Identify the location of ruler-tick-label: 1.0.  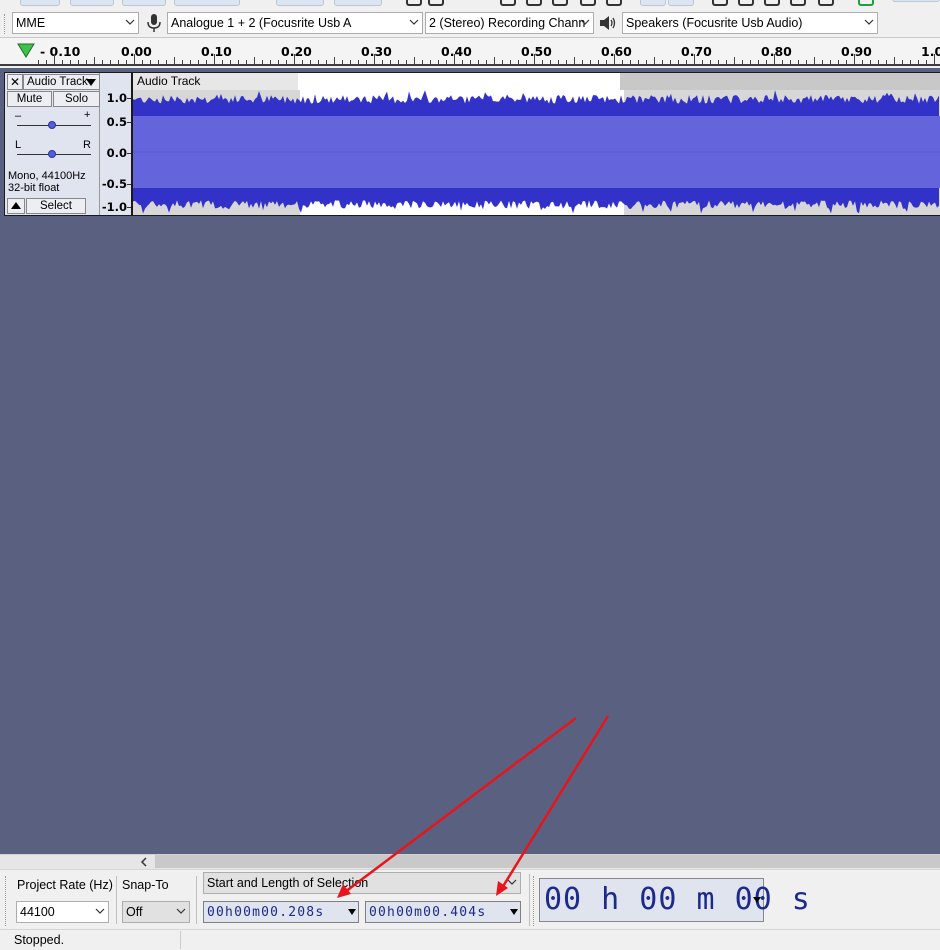
(930, 51).